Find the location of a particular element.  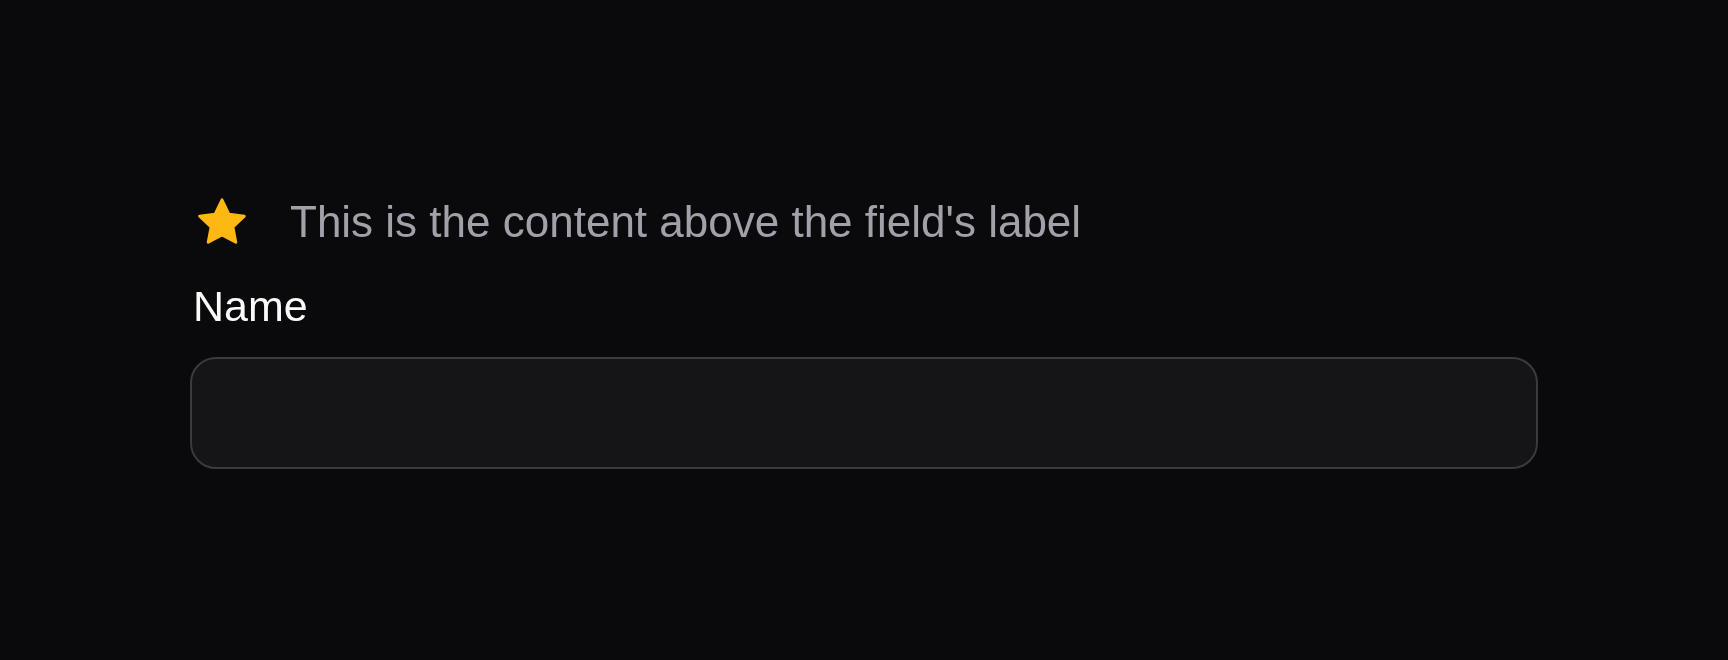

helper-text: This is the content above the field's label is located at coordinates (686, 222).